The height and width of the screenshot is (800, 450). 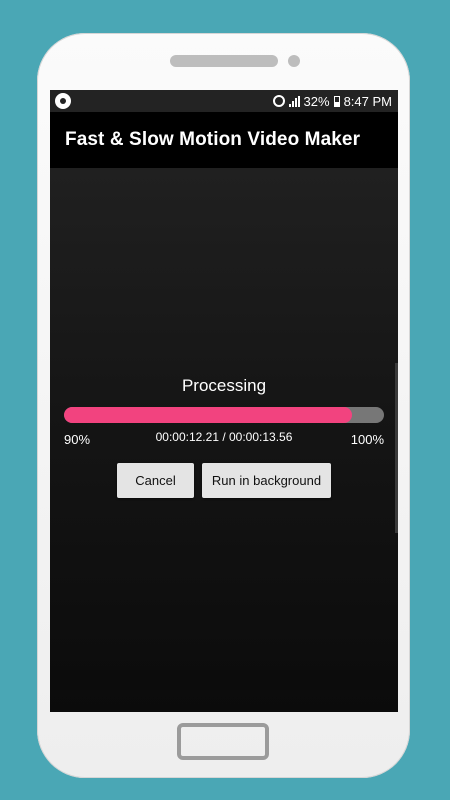 I want to click on status-indicators: 32% 8:47 PM, so click(x=332, y=101).